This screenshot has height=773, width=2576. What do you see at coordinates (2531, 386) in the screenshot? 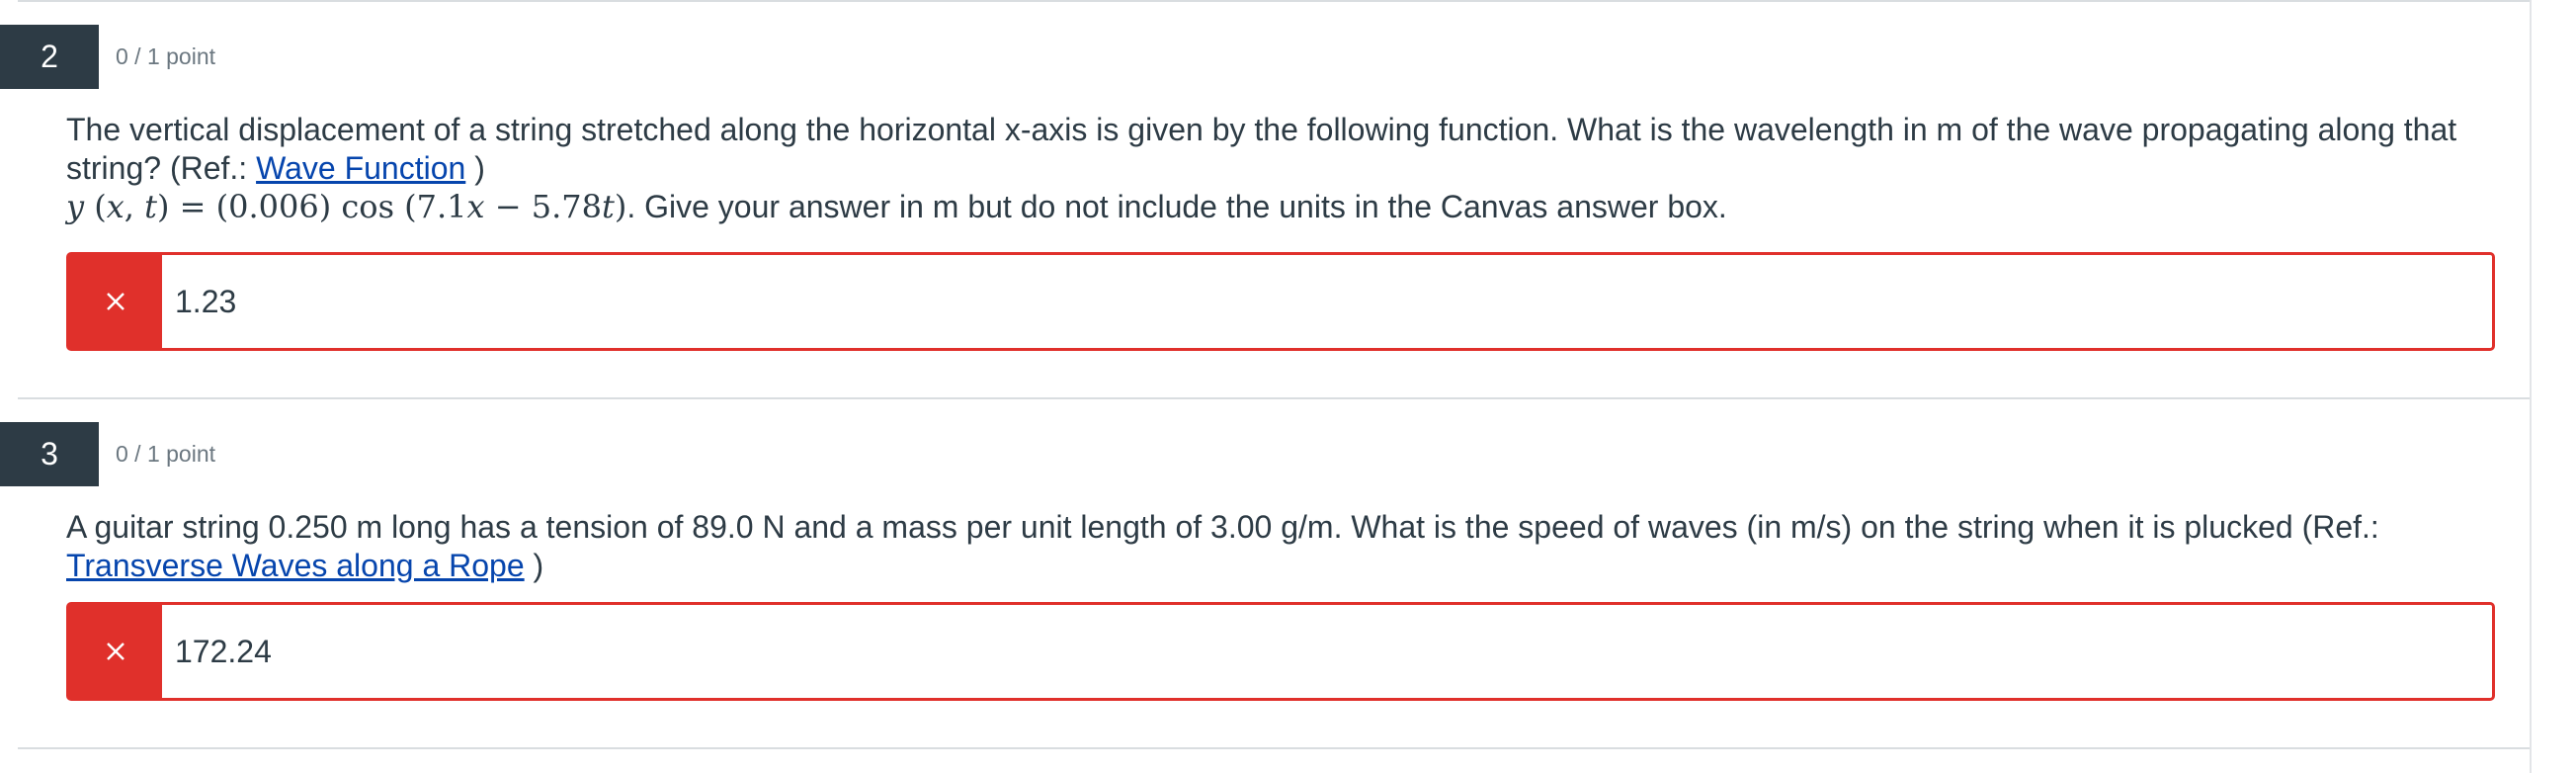
I see `content-right-border` at bounding box center [2531, 386].